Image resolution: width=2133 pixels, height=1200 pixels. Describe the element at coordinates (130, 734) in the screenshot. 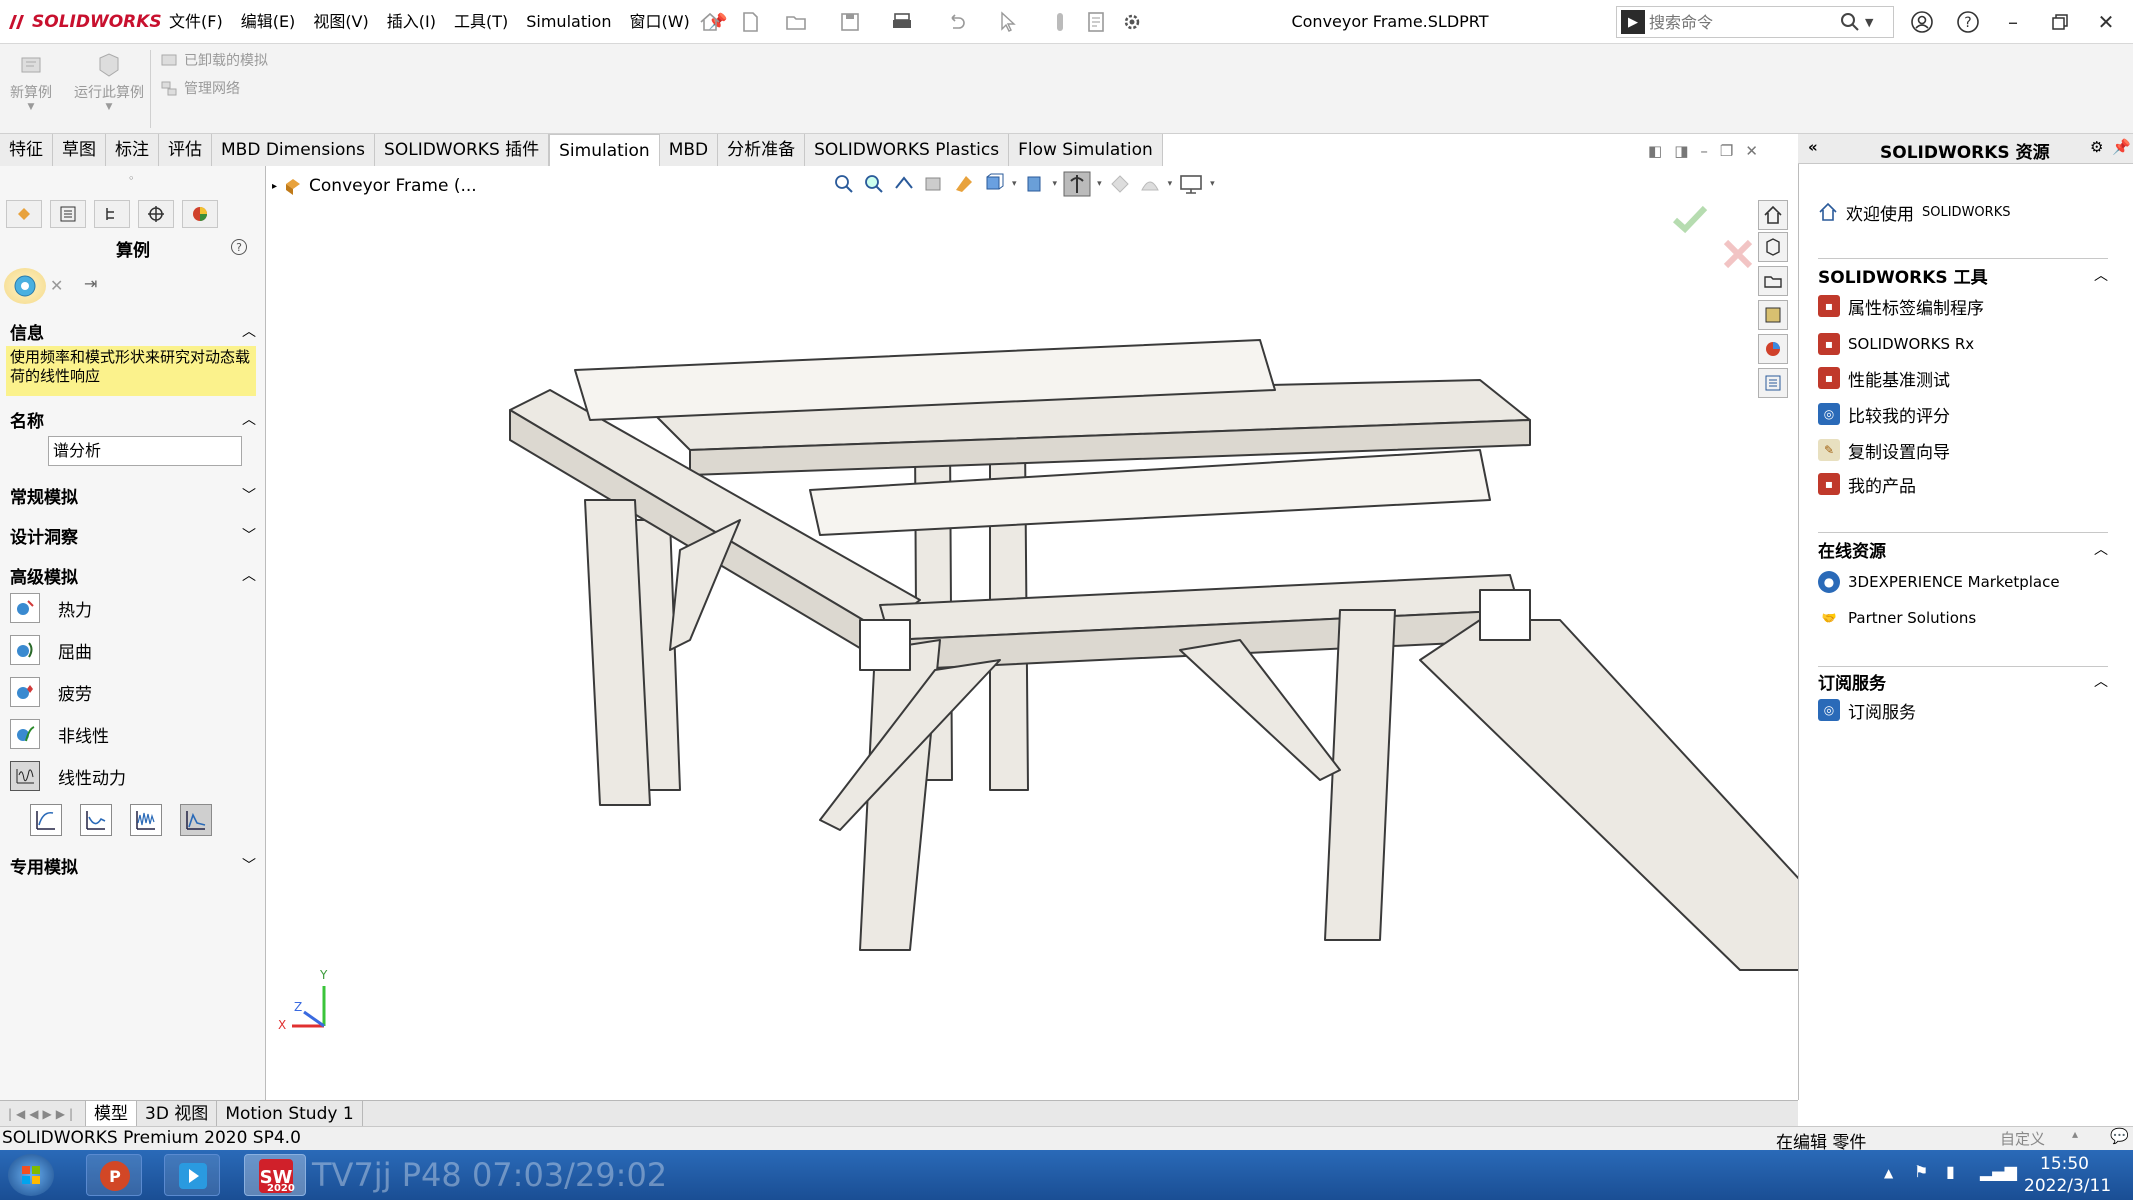

I see `nonlinear-option: 非线性` at that location.